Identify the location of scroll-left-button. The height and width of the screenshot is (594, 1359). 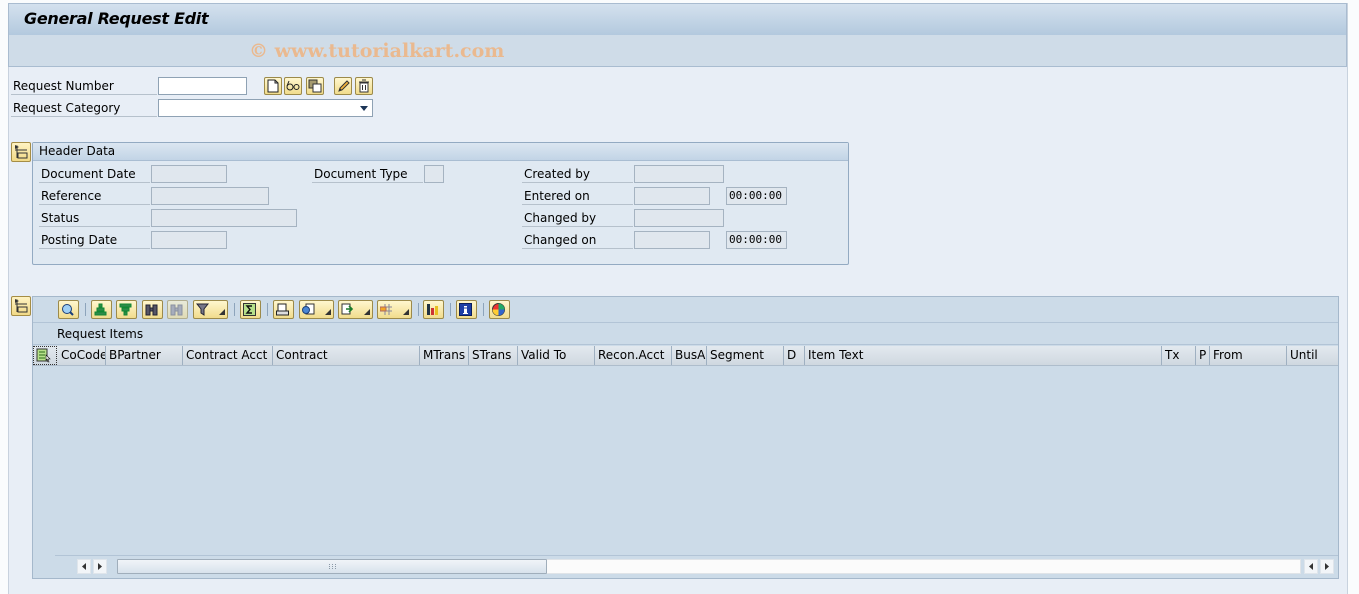
(84, 566).